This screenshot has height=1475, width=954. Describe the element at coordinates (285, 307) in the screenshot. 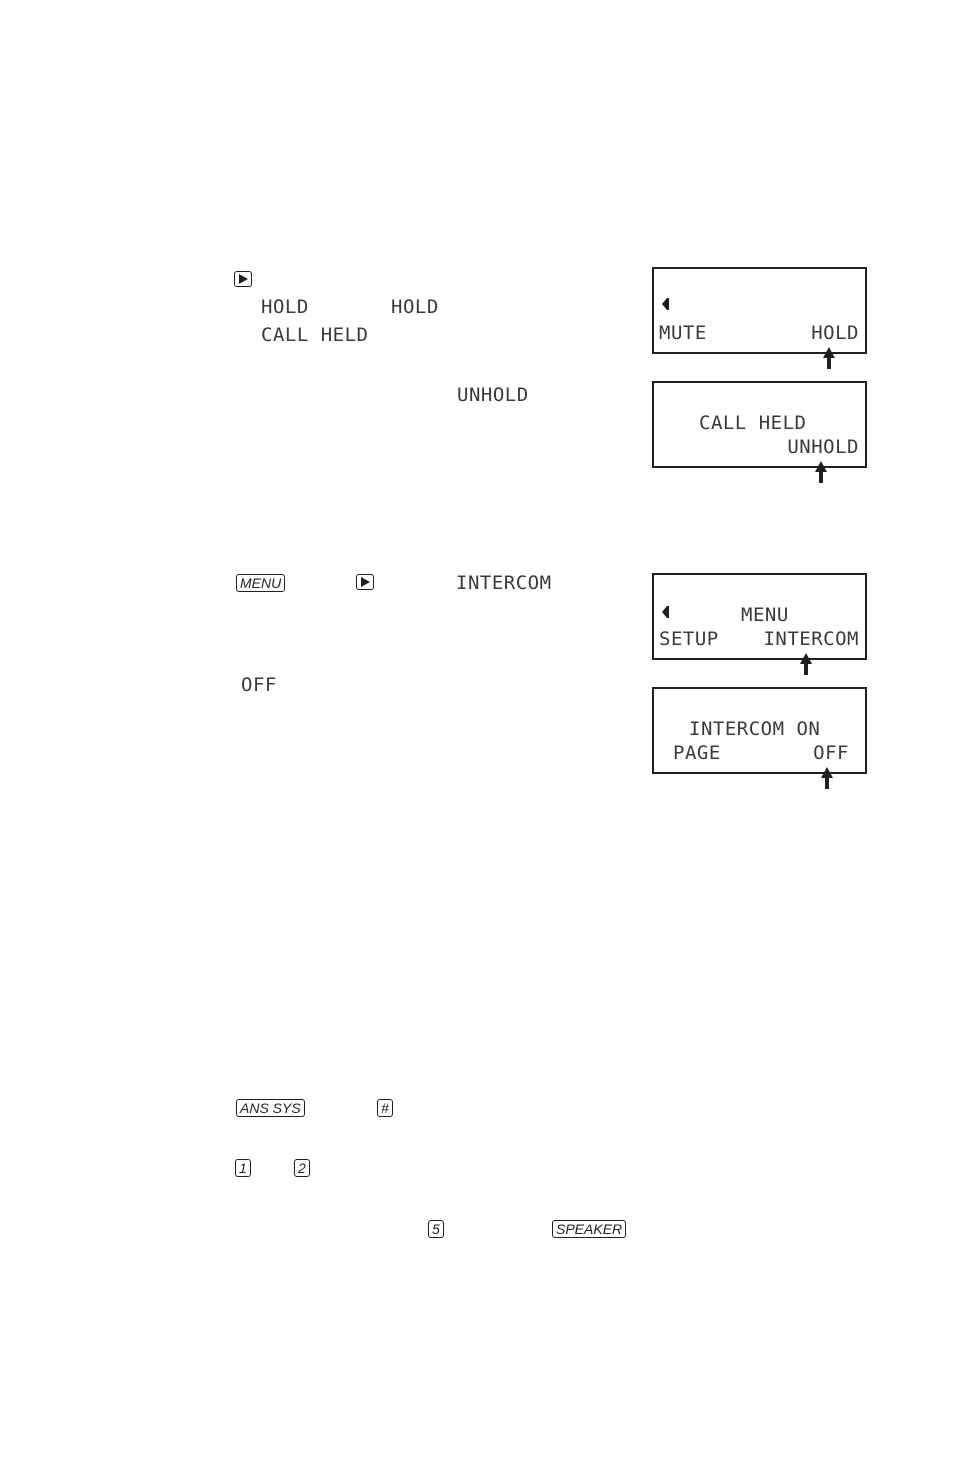

I see `inline-lcd-hold: HOLD` at that location.